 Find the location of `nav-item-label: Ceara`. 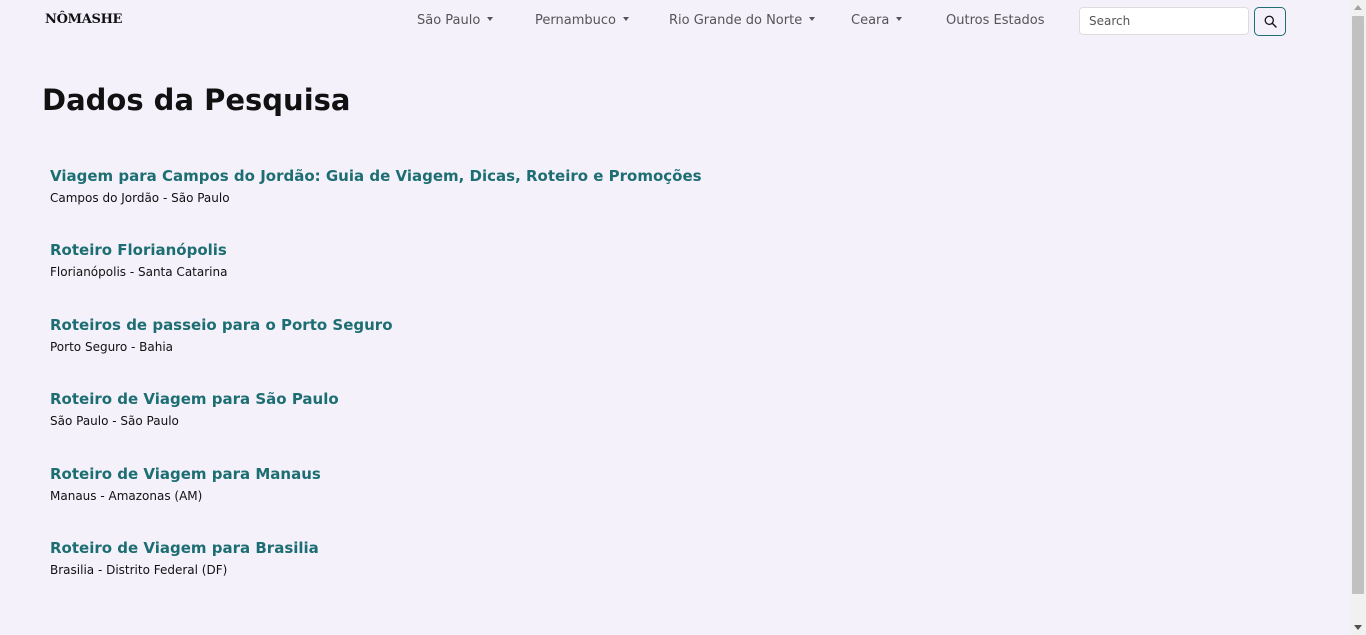

nav-item-label: Ceara is located at coordinates (870, 20).